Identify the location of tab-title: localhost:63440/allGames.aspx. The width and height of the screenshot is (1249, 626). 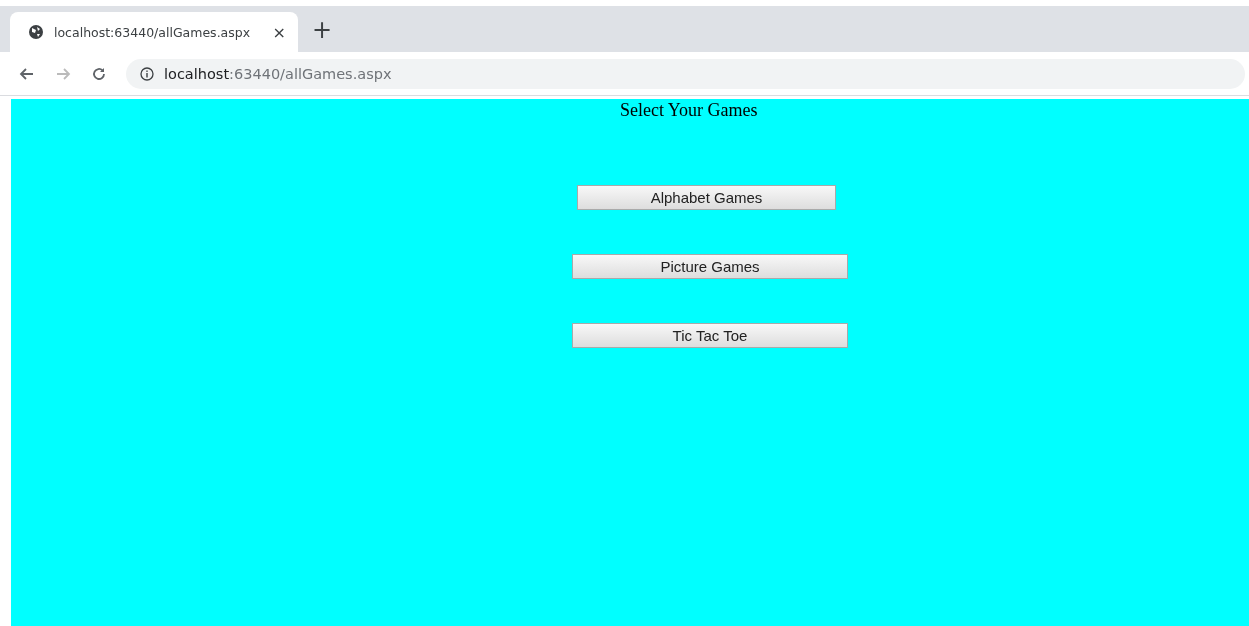
(153, 32).